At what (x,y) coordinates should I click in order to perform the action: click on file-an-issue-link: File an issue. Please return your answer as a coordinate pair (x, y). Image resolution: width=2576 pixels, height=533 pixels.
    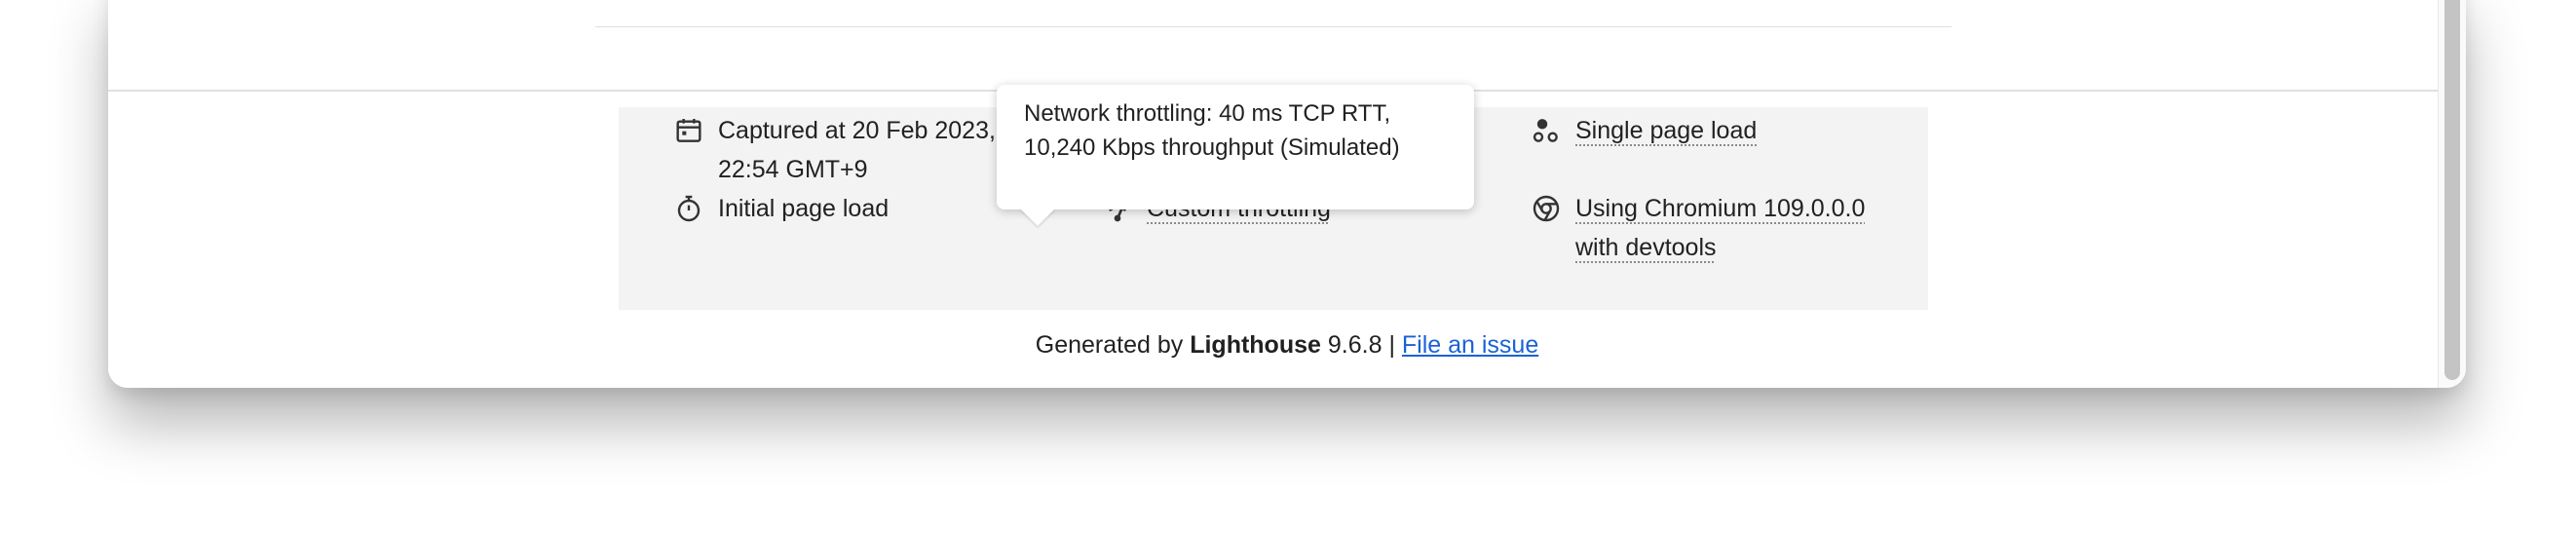
    Looking at the image, I should click on (1470, 345).